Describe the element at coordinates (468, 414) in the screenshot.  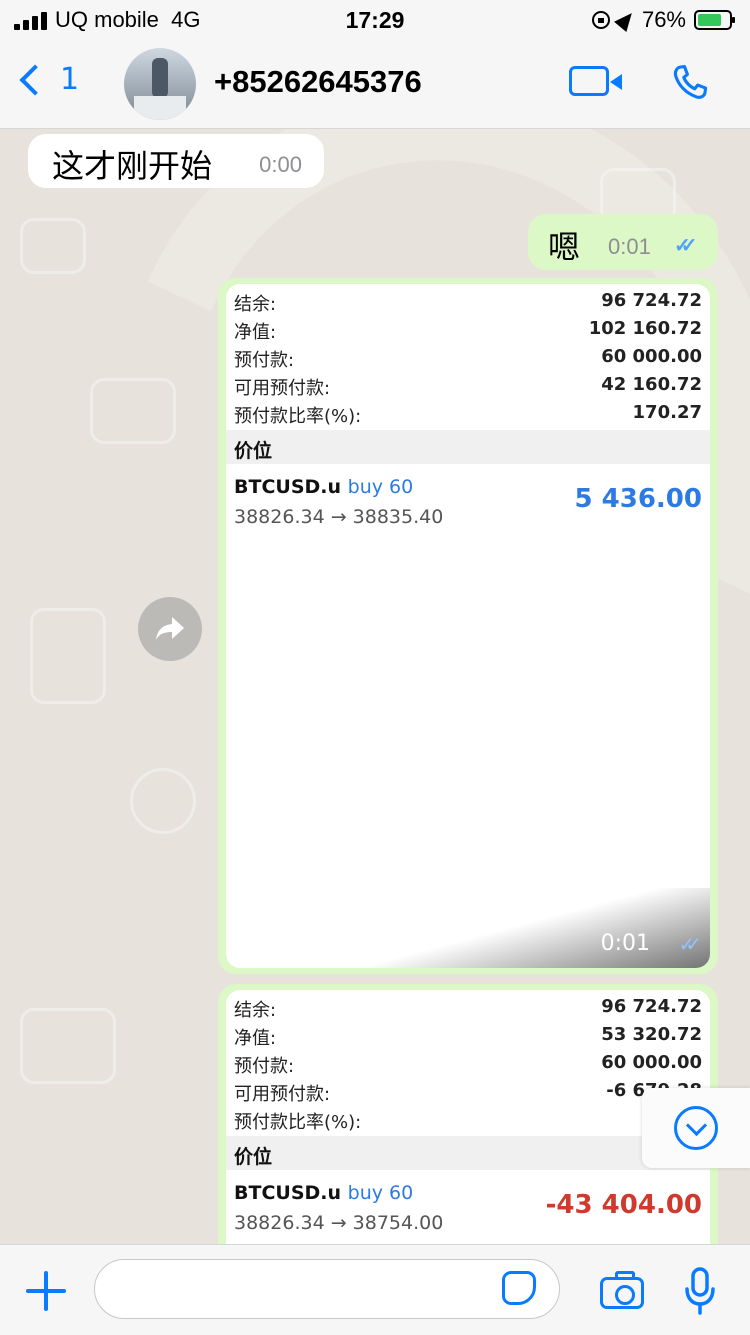
I see `margin-level-row: 预付款比率(%): 170.27` at that location.